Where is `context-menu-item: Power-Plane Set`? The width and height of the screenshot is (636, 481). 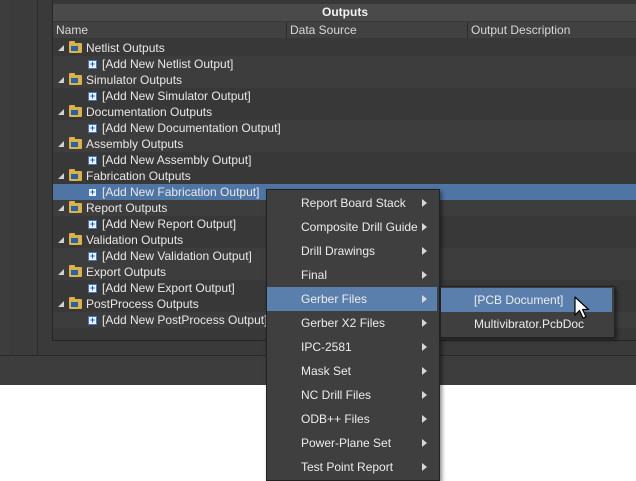 context-menu-item: Power-Plane Set is located at coordinates (352, 443).